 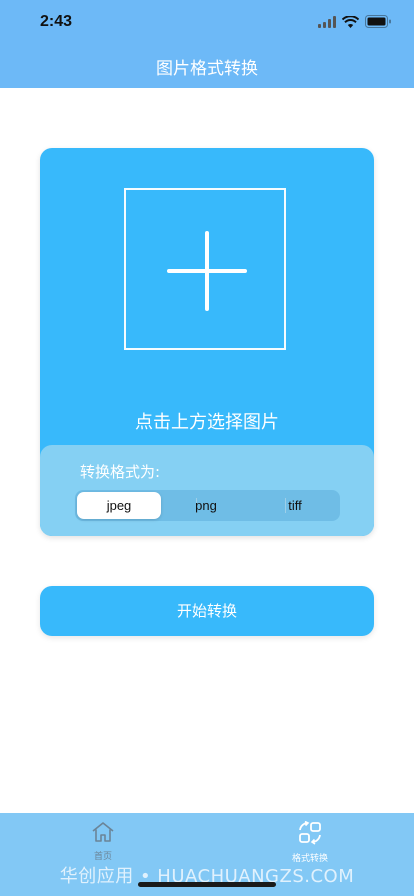 I want to click on format-option-jpeg: jpeg, so click(x=119, y=505).